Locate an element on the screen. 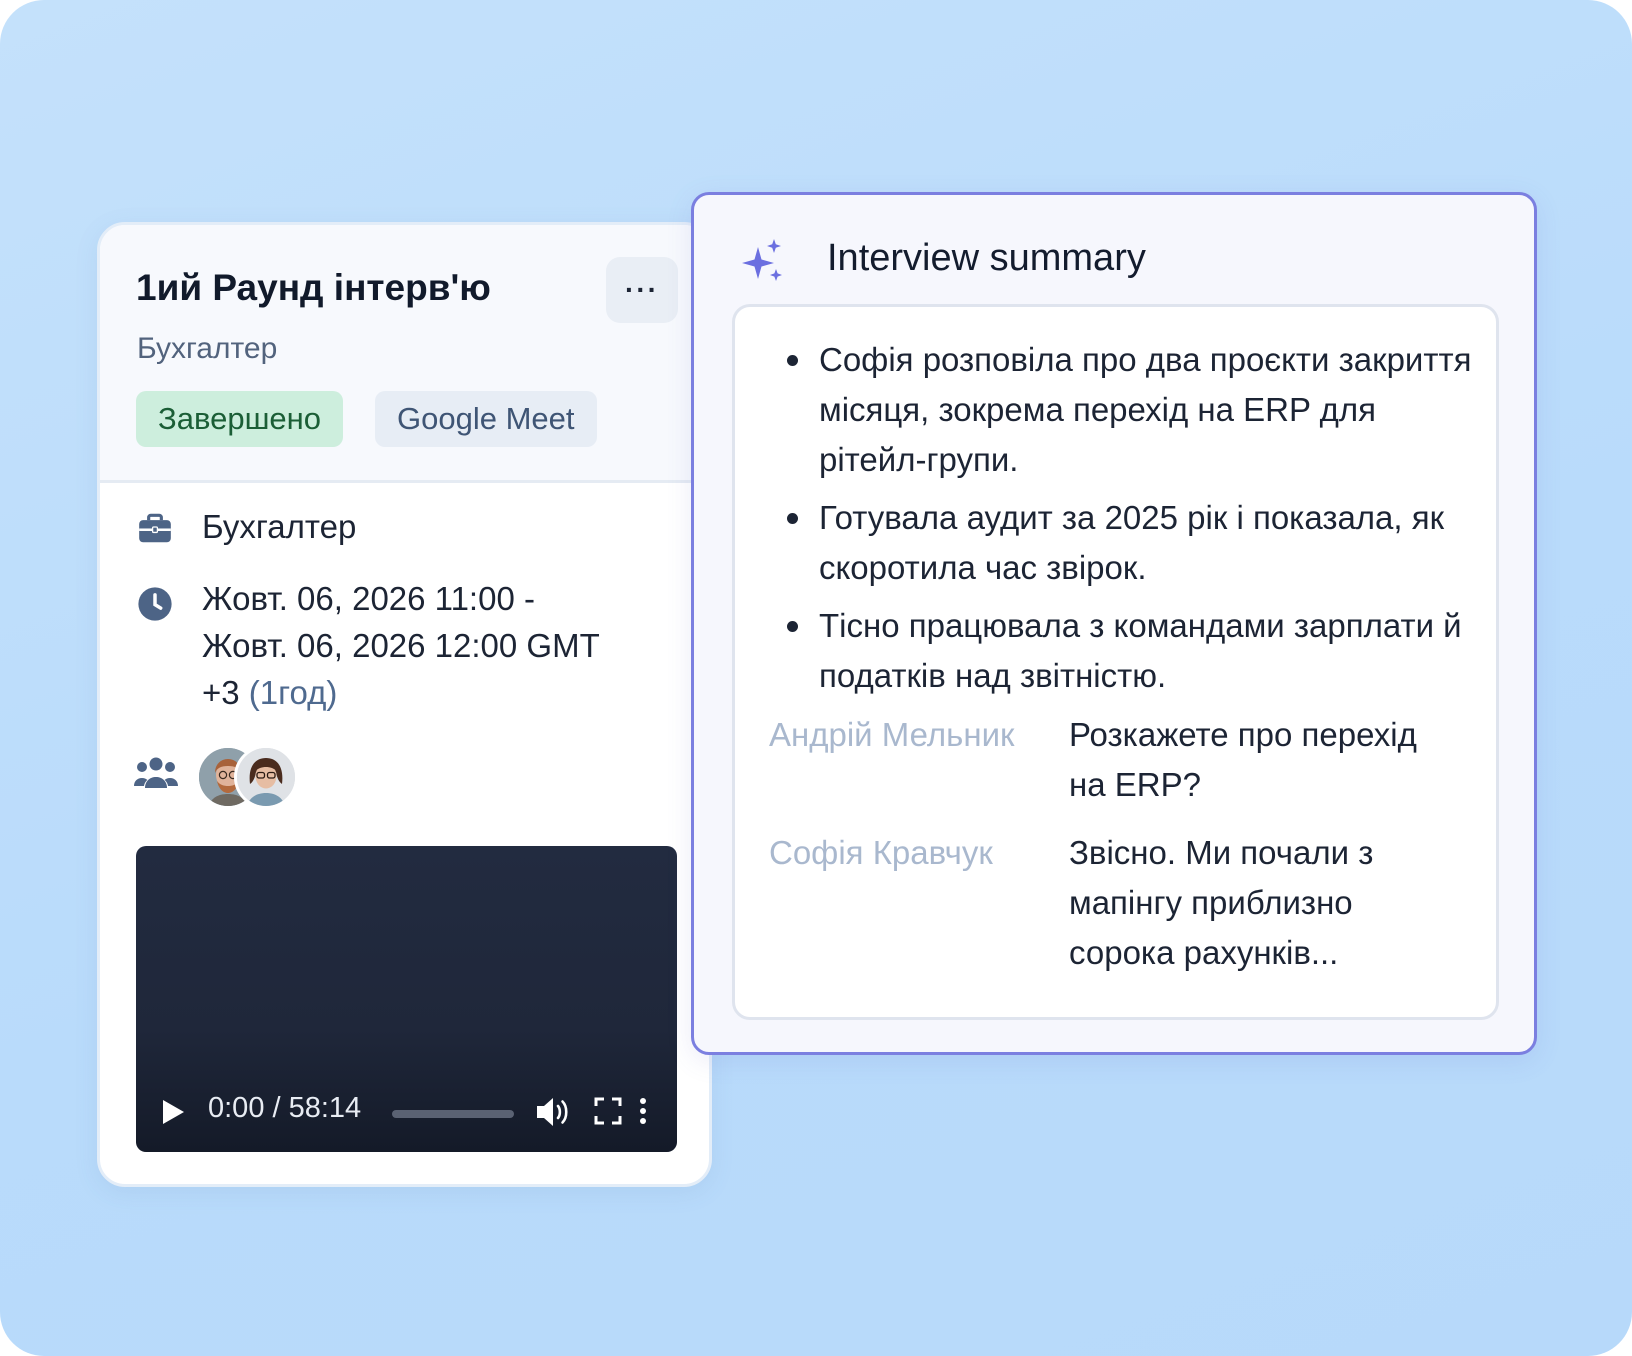 Image resolution: width=1632 pixels, height=1356 pixels. interview-title: 1ий Раунд інтерв'ю is located at coordinates (313, 287).